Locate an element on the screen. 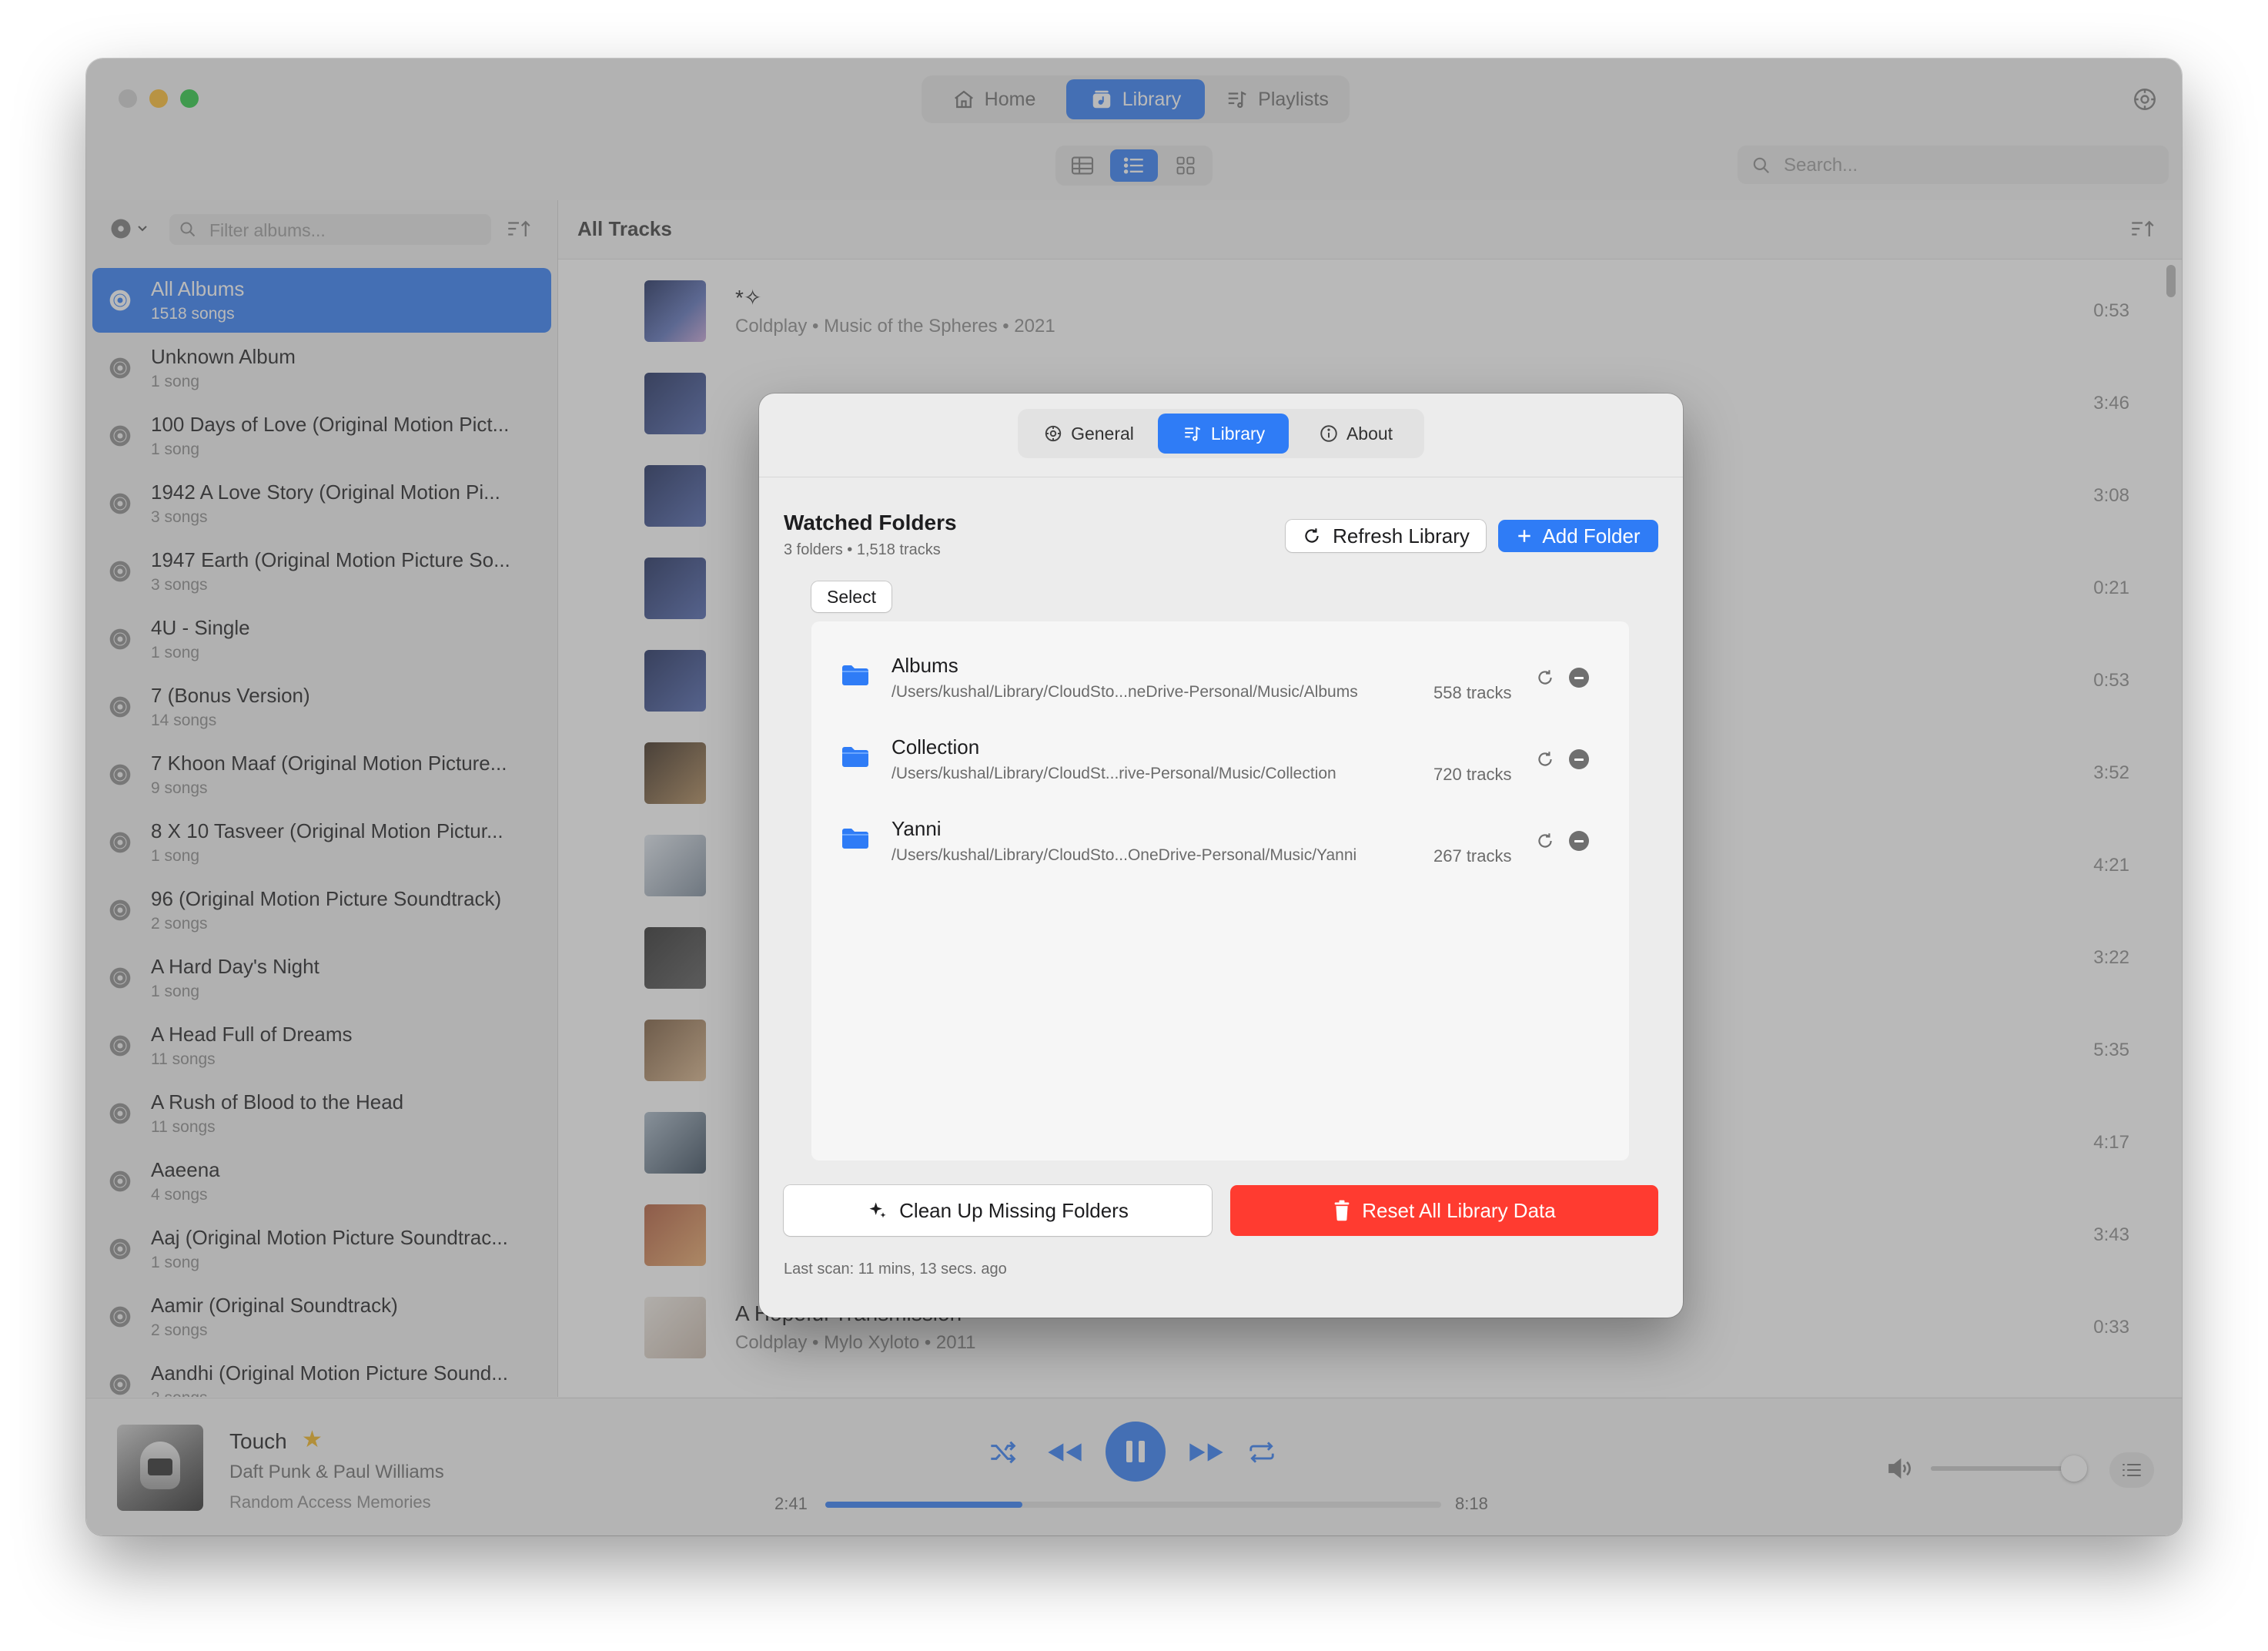  section-subtitle: 3 folders • 1,518 tracks is located at coordinates (862, 550).